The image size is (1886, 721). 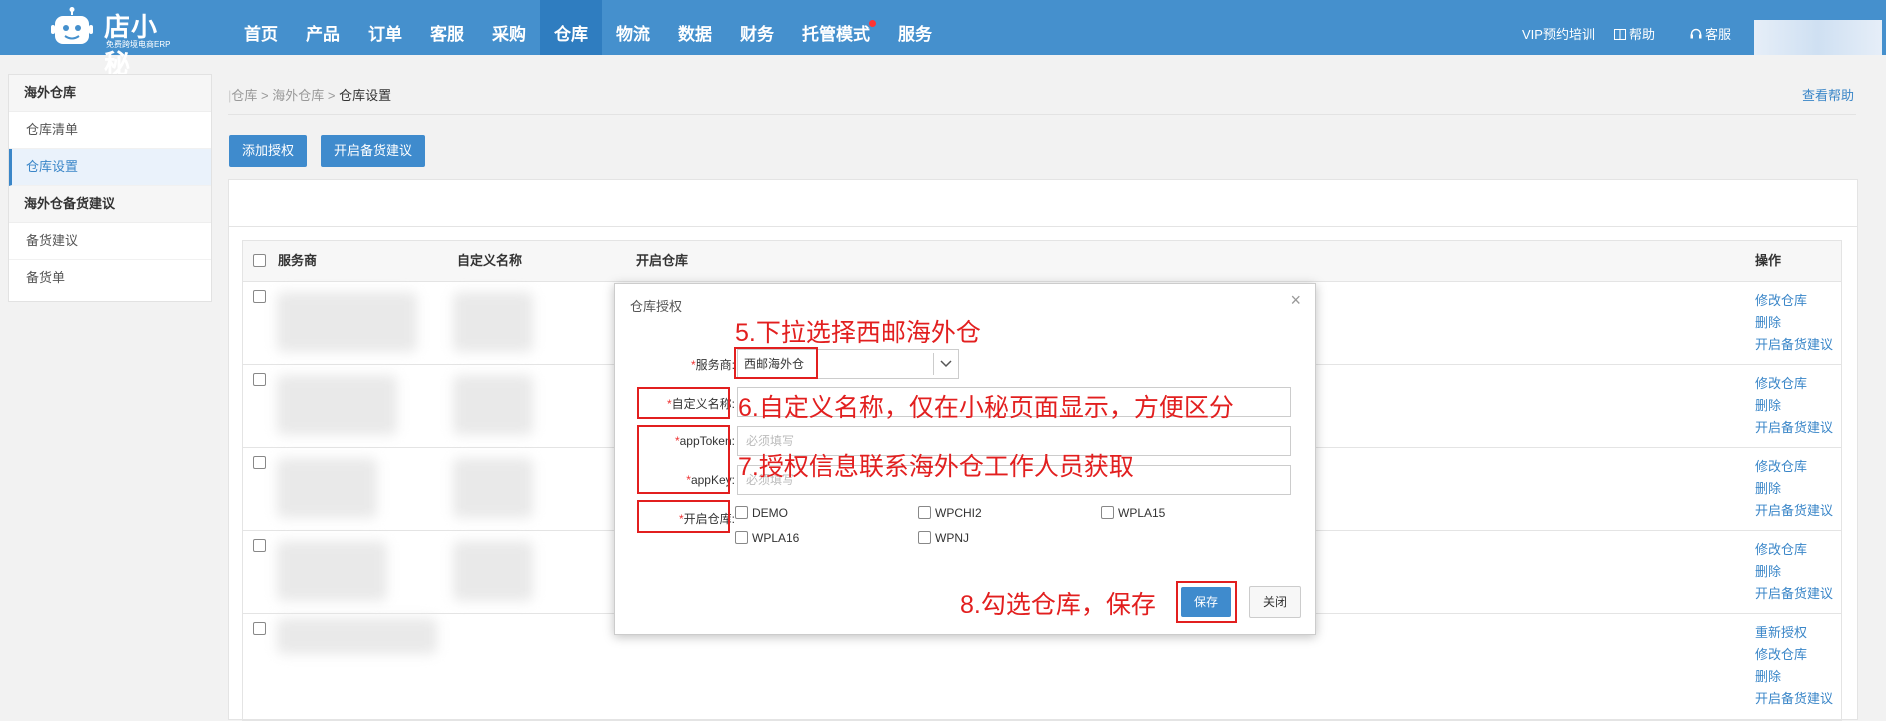 What do you see at coordinates (261, 27) in the screenshot?
I see `nav-home: 首页` at bounding box center [261, 27].